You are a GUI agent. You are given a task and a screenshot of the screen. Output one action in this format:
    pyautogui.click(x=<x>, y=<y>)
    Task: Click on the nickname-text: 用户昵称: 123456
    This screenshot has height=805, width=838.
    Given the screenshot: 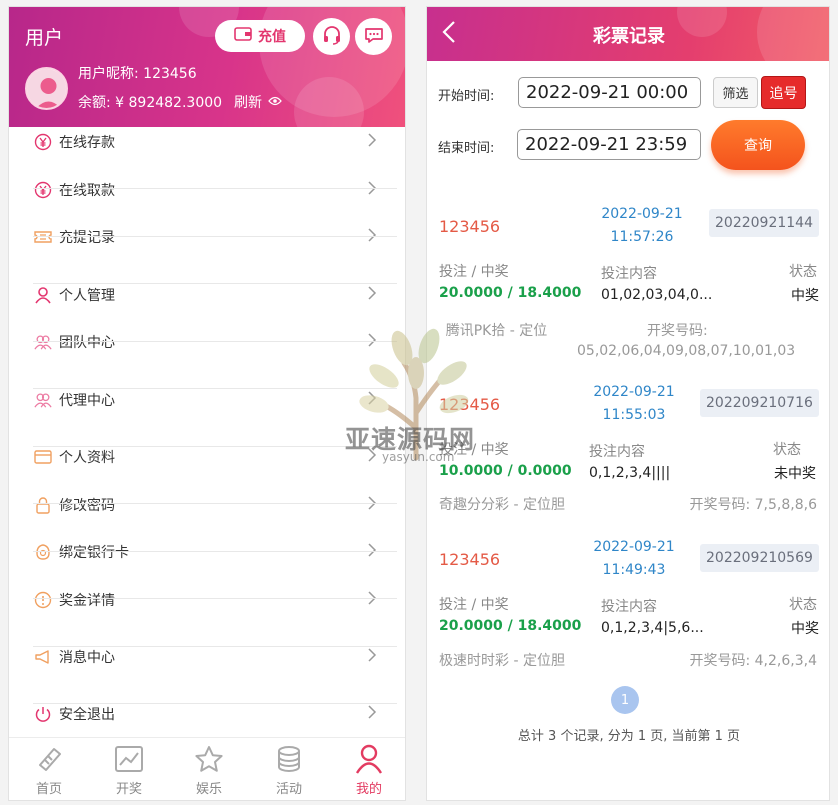 What is the action you would take?
    pyautogui.click(x=137, y=74)
    